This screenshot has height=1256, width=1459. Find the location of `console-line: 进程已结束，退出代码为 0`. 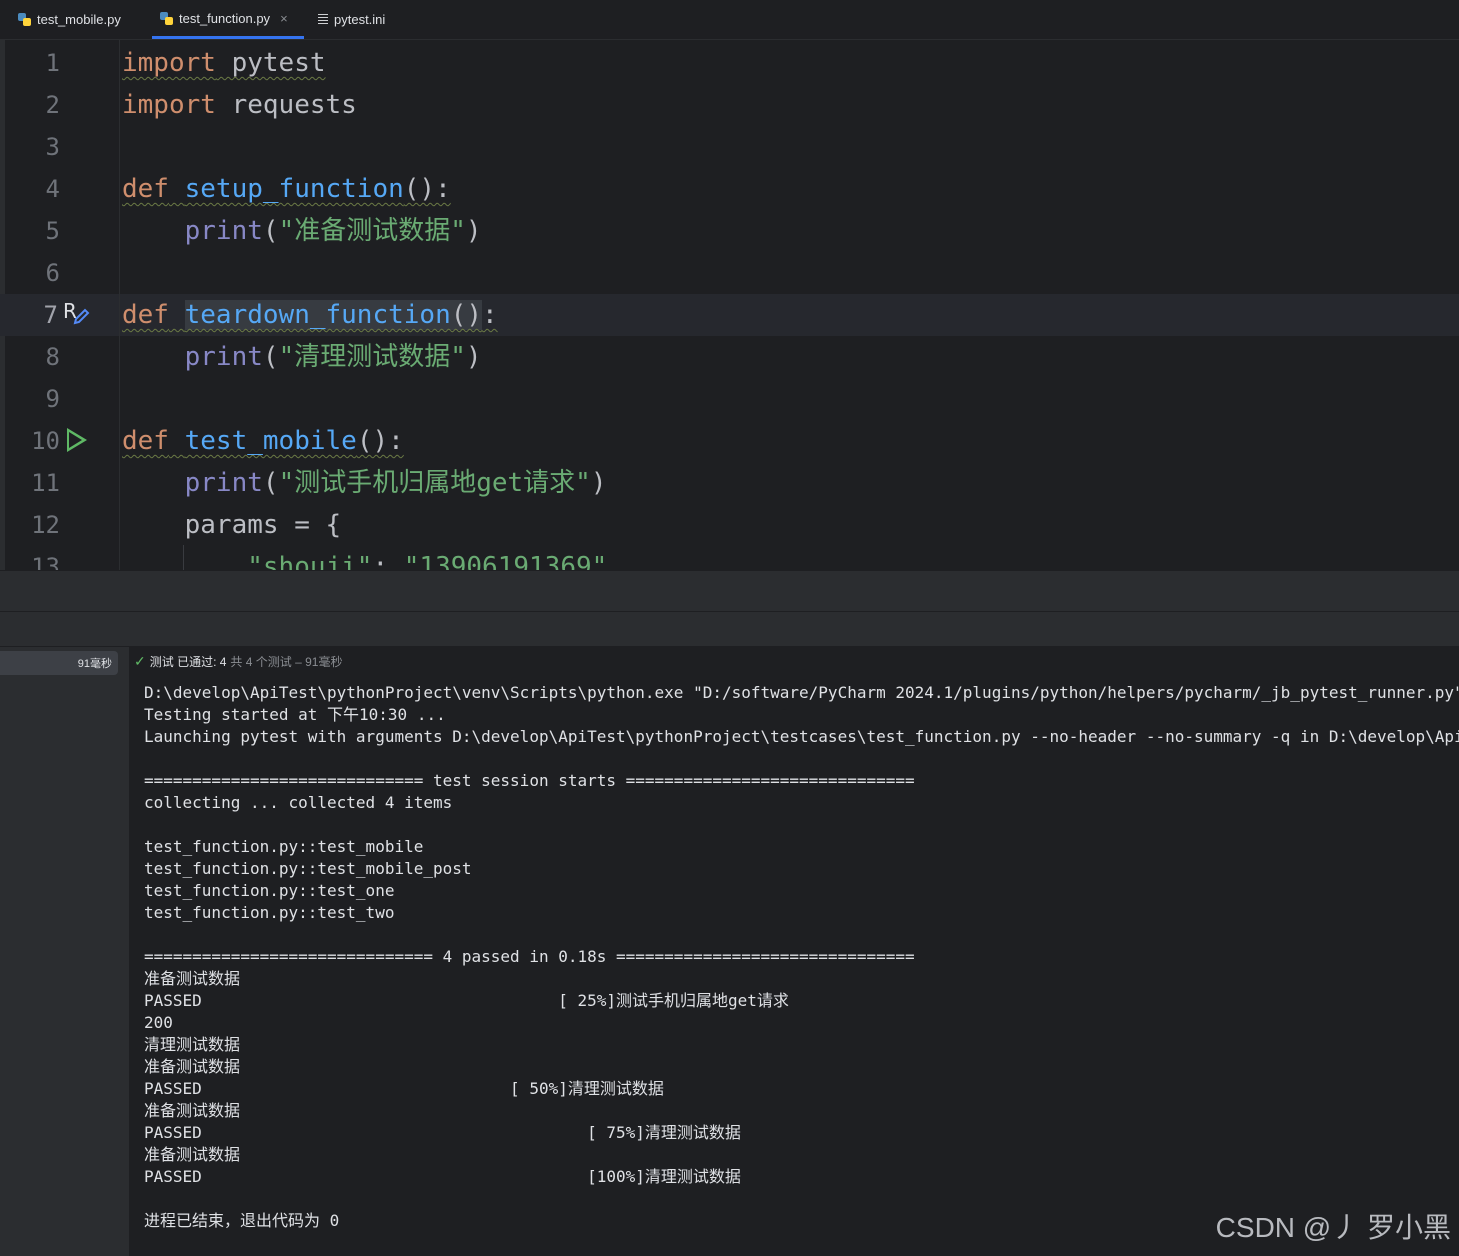

console-line: 进程已结束，退出代码为 0 is located at coordinates (242, 1220).